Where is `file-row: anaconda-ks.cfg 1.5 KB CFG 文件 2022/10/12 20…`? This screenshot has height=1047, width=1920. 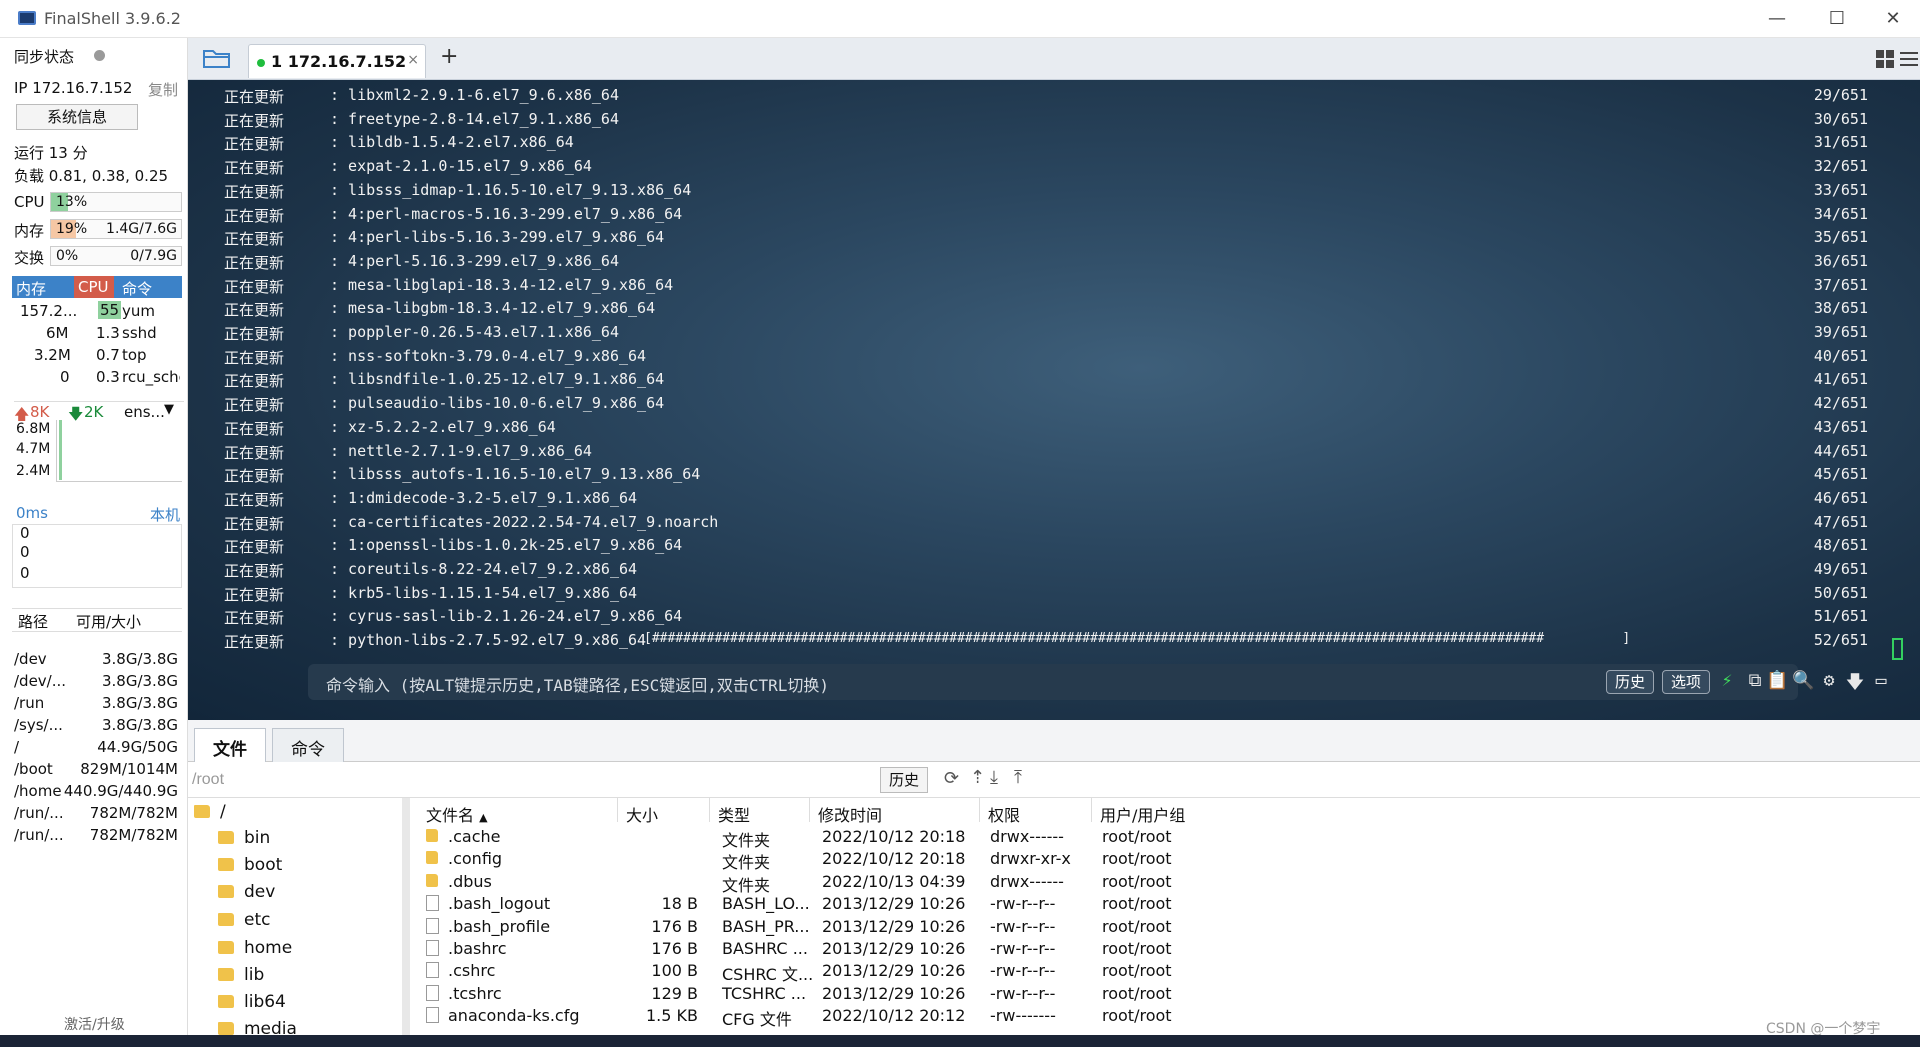 file-row: anaconda-ks.cfg 1.5 KB CFG 文件 2022/10/12 20… is located at coordinates (1169, 1017).